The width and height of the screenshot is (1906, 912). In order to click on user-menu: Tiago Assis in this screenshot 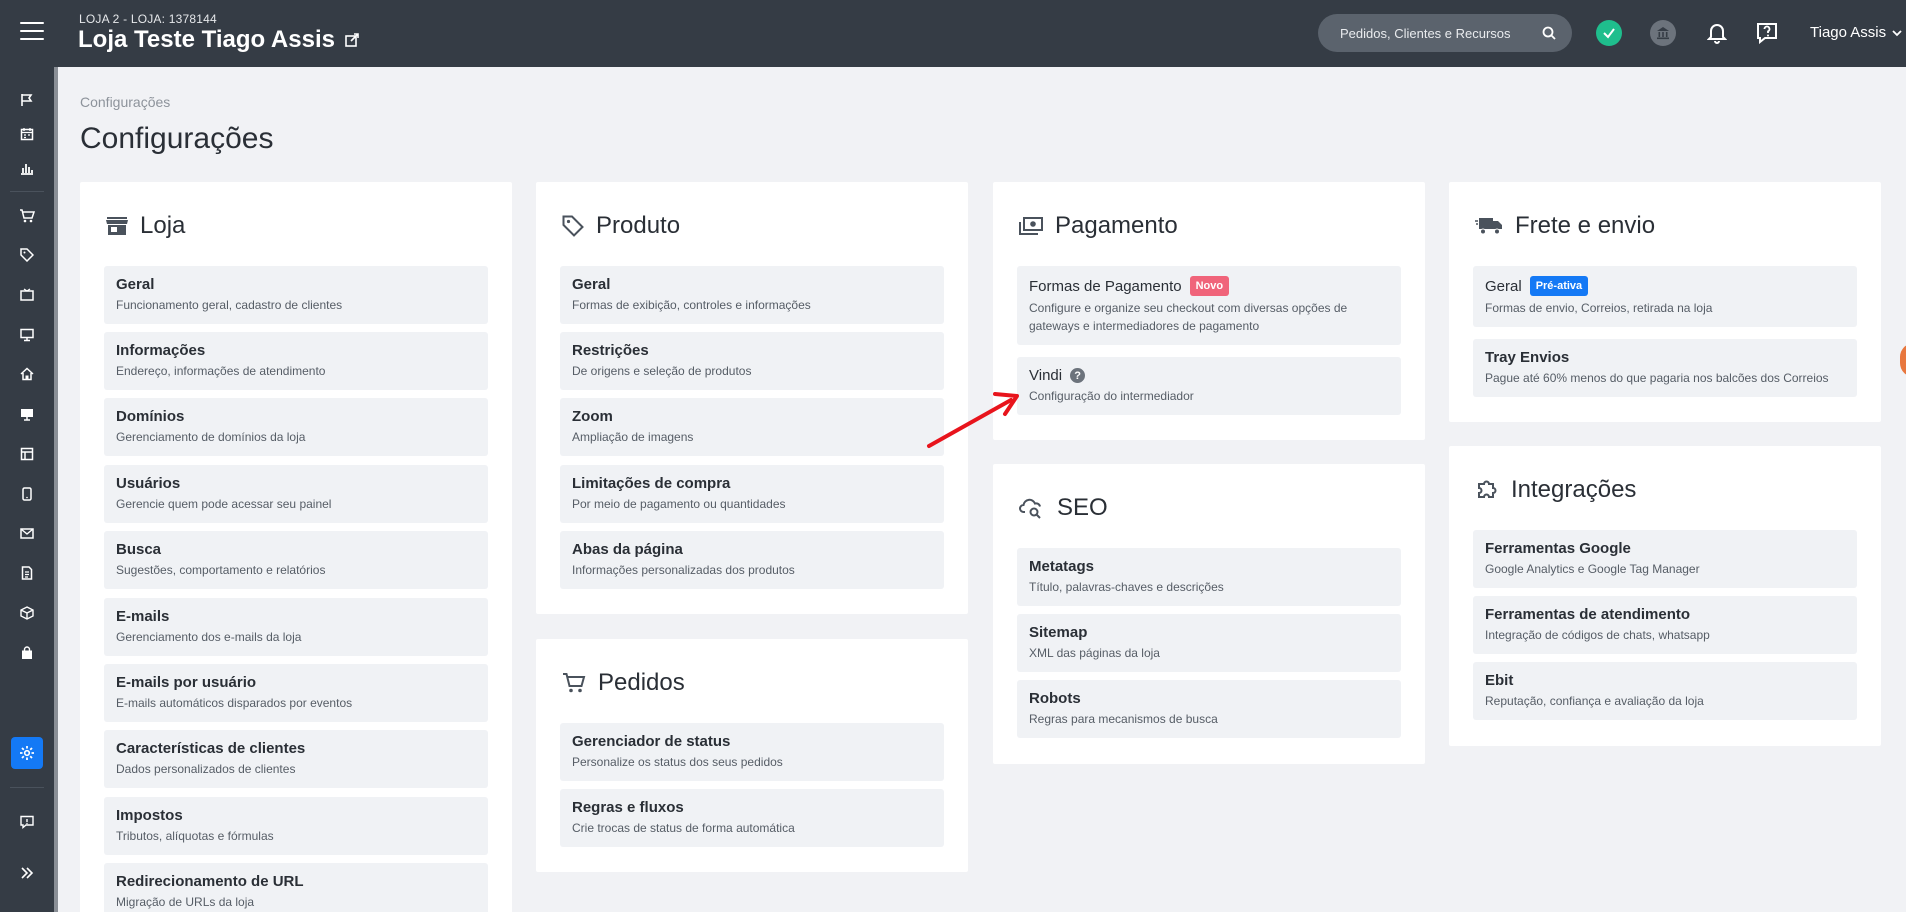, I will do `click(1856, 32)`.